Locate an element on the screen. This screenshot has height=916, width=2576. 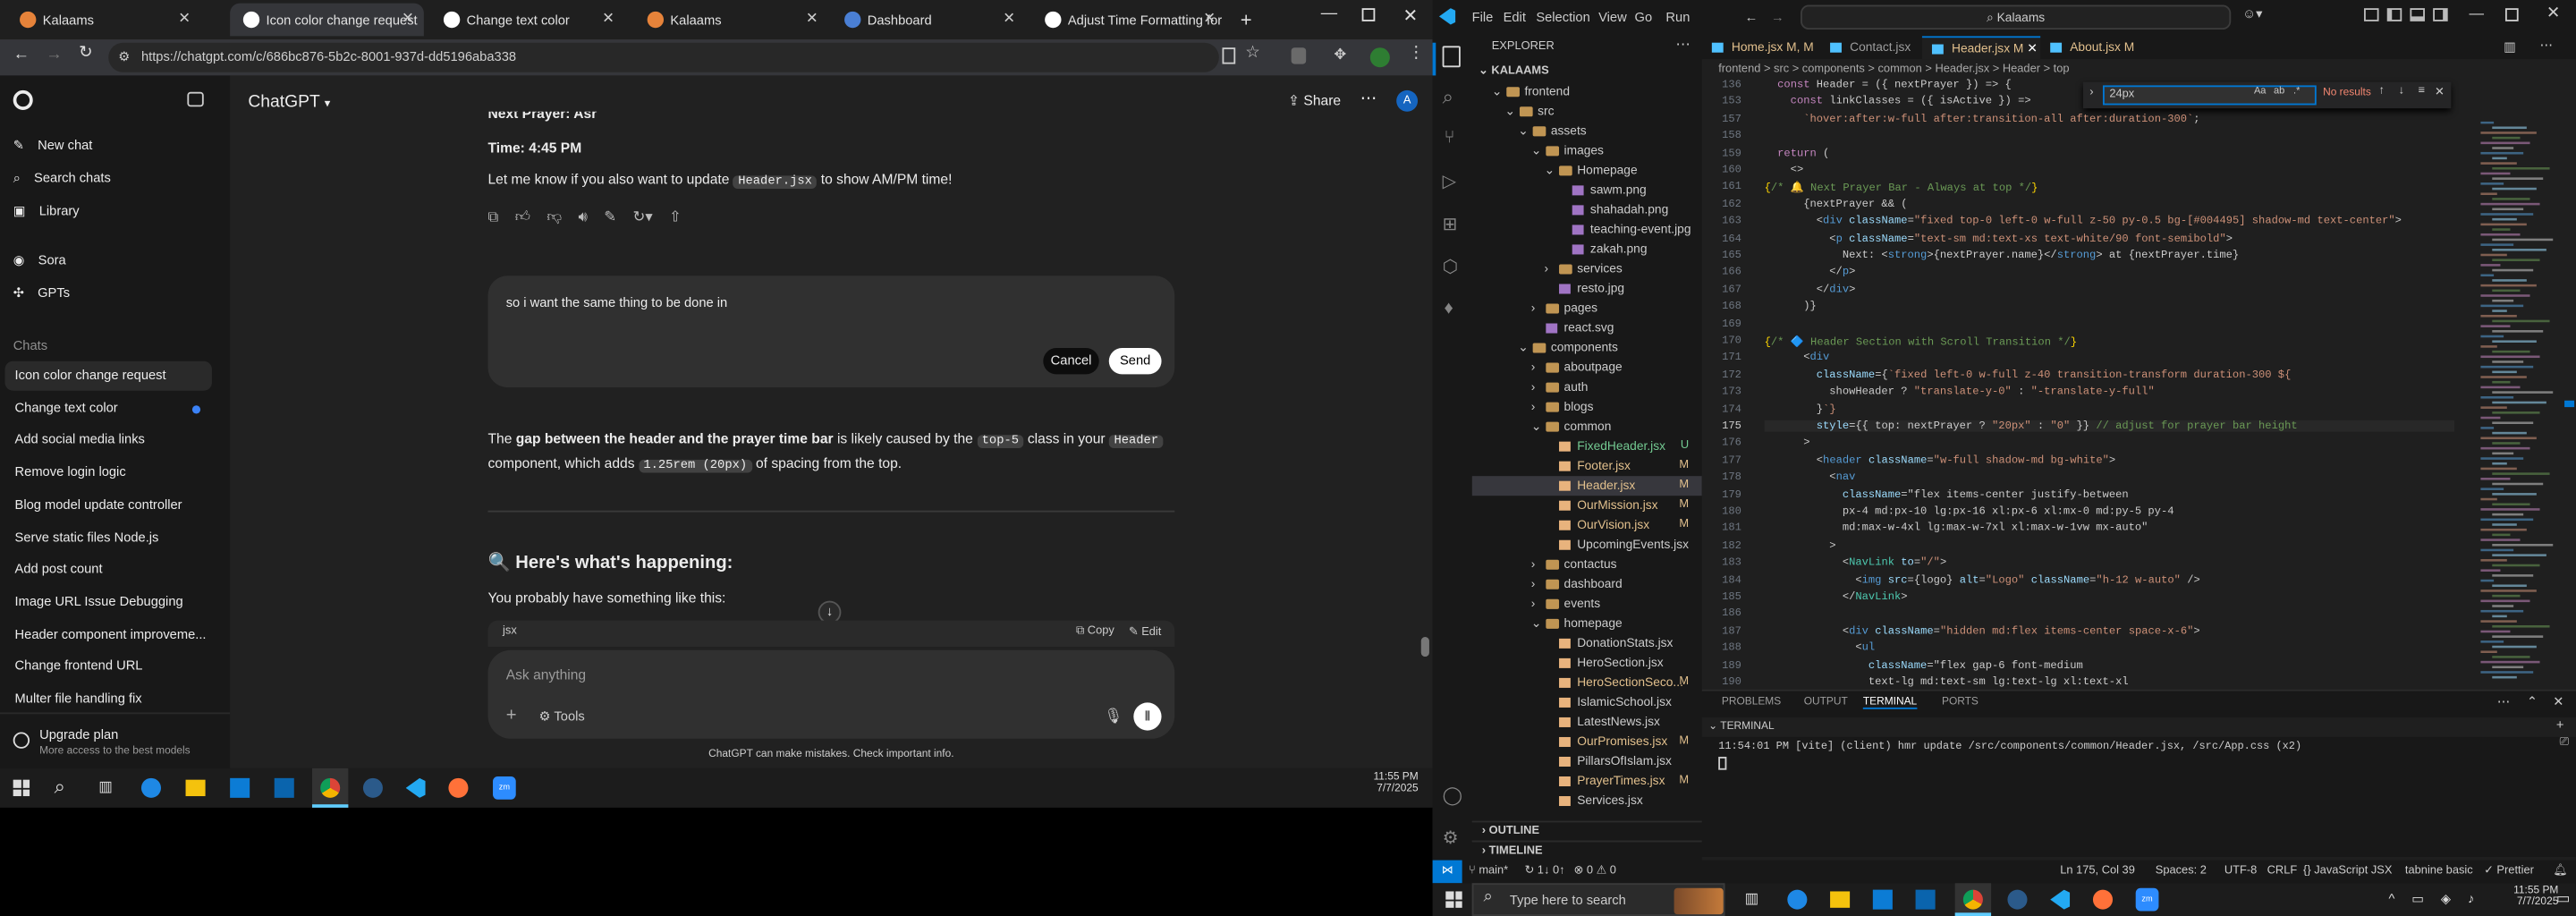
browser-tab: Icon color change request ✕ is located at coordinates (327, 20).